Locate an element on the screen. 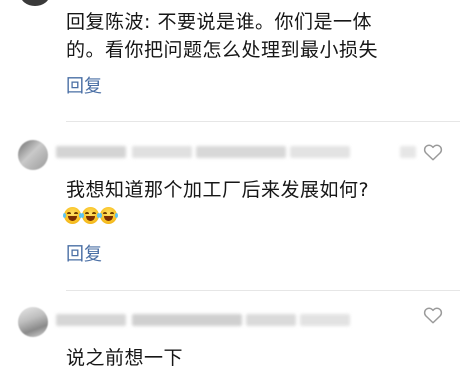  reply-text: 回复陈波: 不要说是谁。你们是一体 的。看你把问题怎么处理到最小损失 is located at coordinates (246, 36).